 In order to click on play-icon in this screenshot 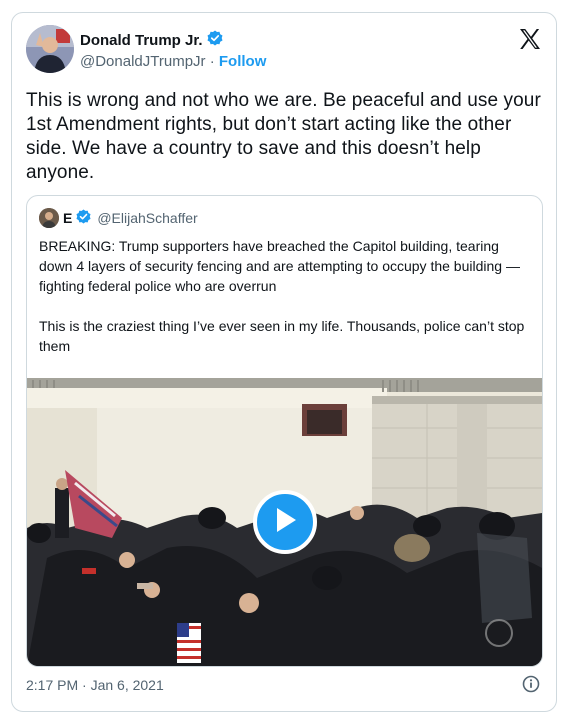, I will do `click(285, 522)`.